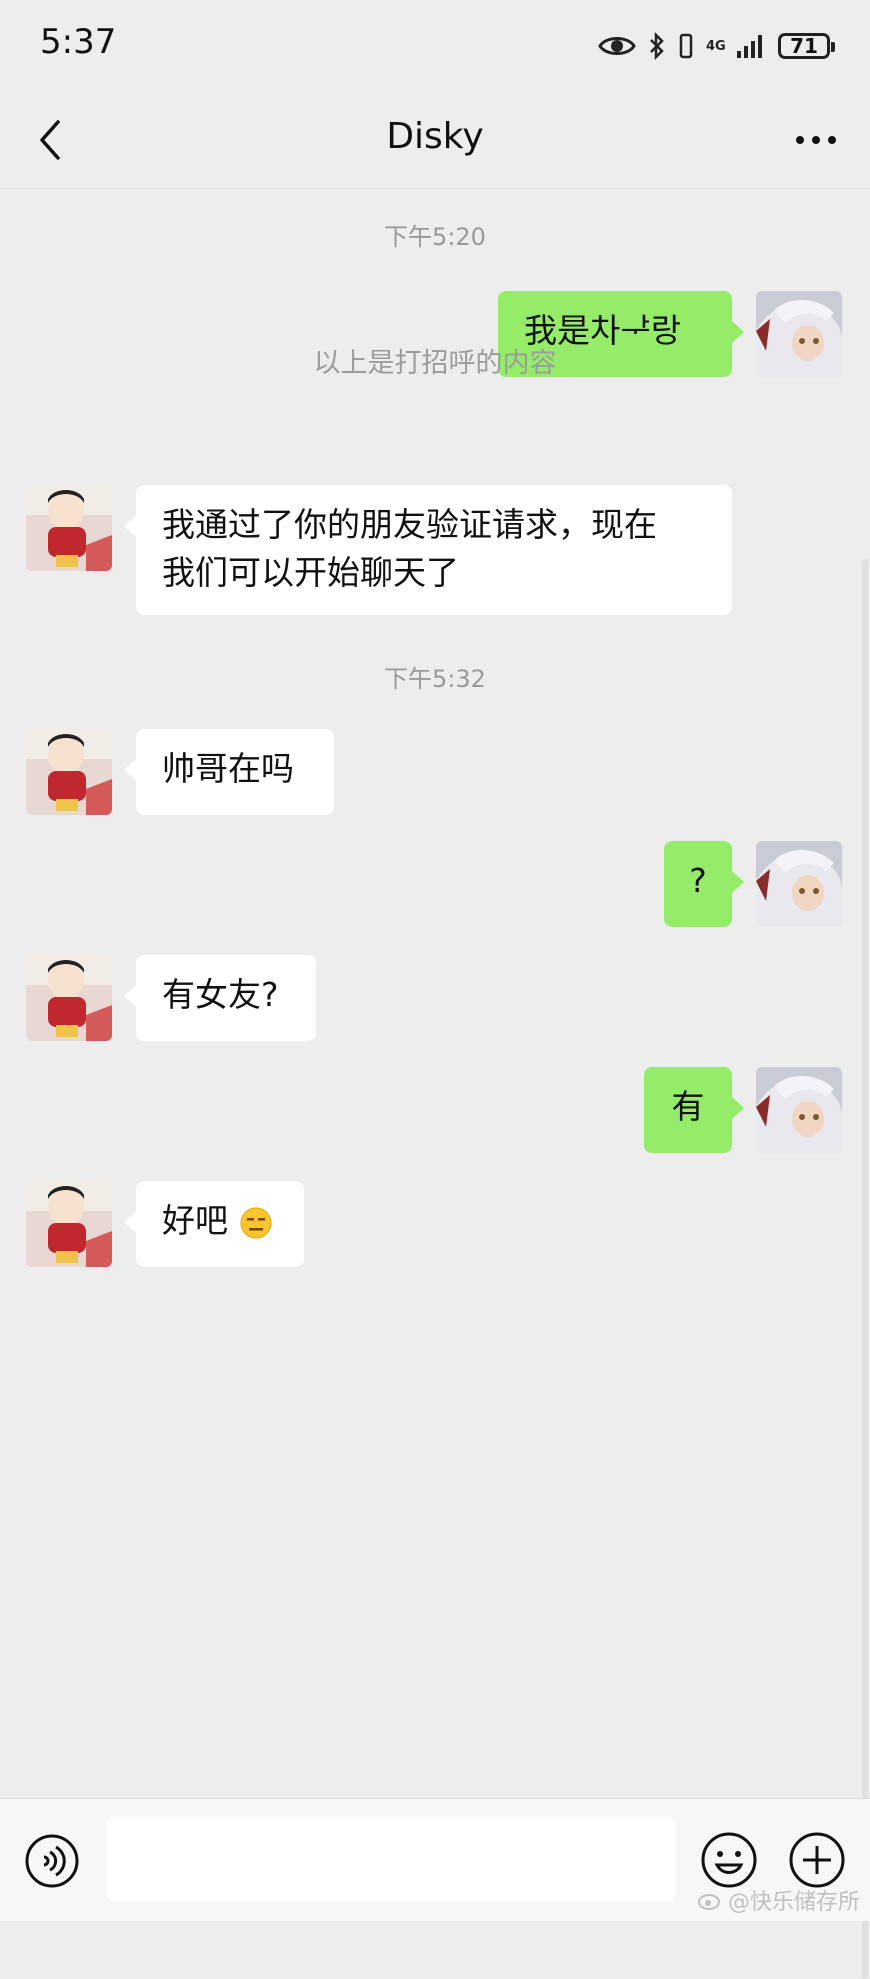 This screenshot has width=870, height=1979. I want to click on emoji-button, so click(729, 1860).